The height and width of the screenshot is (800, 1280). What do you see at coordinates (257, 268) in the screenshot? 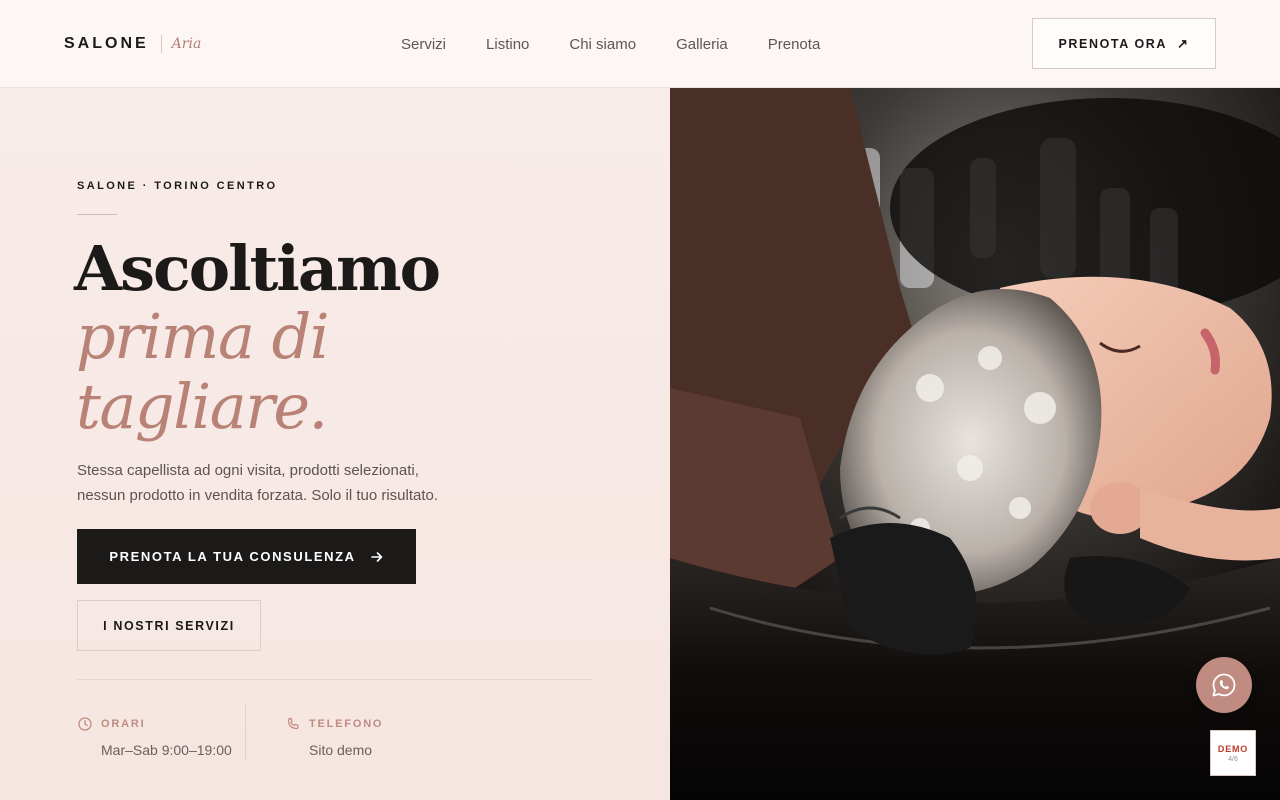
I see `hero-headline-main: Ascoltiamo` at bounding box center [257, 268].